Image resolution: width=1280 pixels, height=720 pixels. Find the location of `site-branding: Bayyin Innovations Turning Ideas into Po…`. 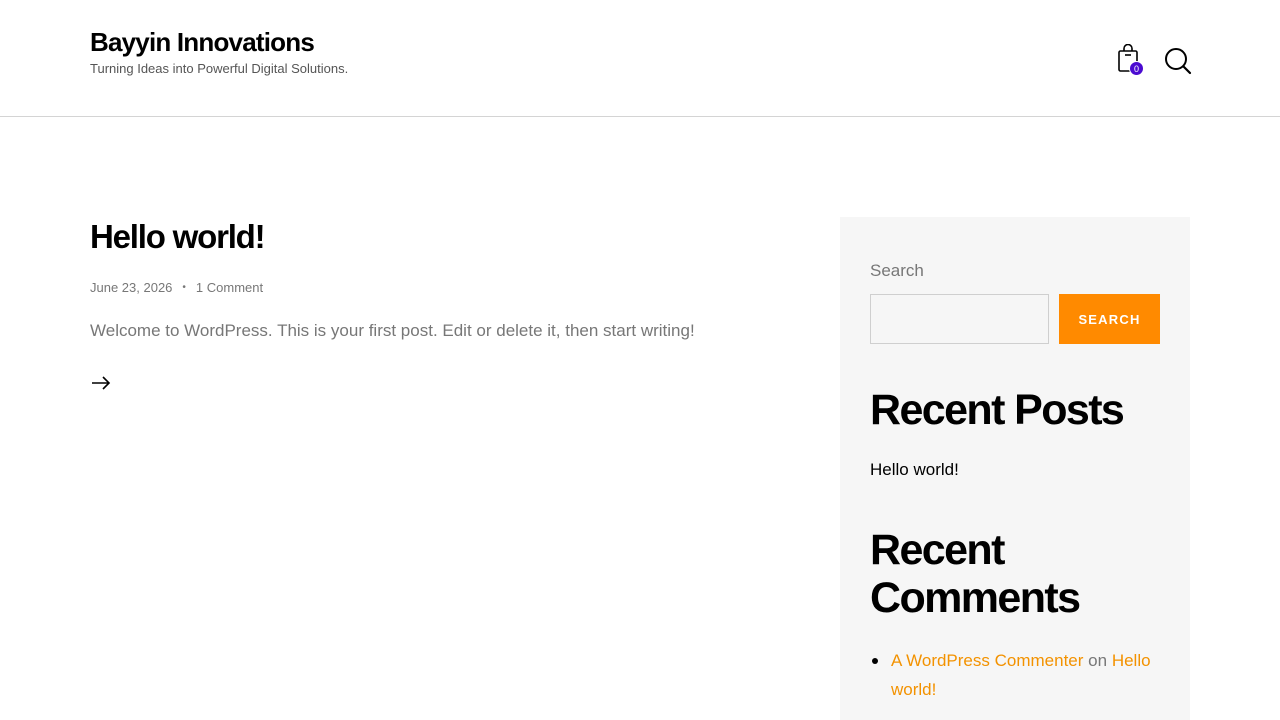

site-branding: Bayyin Innovations Turning Ideas into Po… is located at coordinates (220, 52).